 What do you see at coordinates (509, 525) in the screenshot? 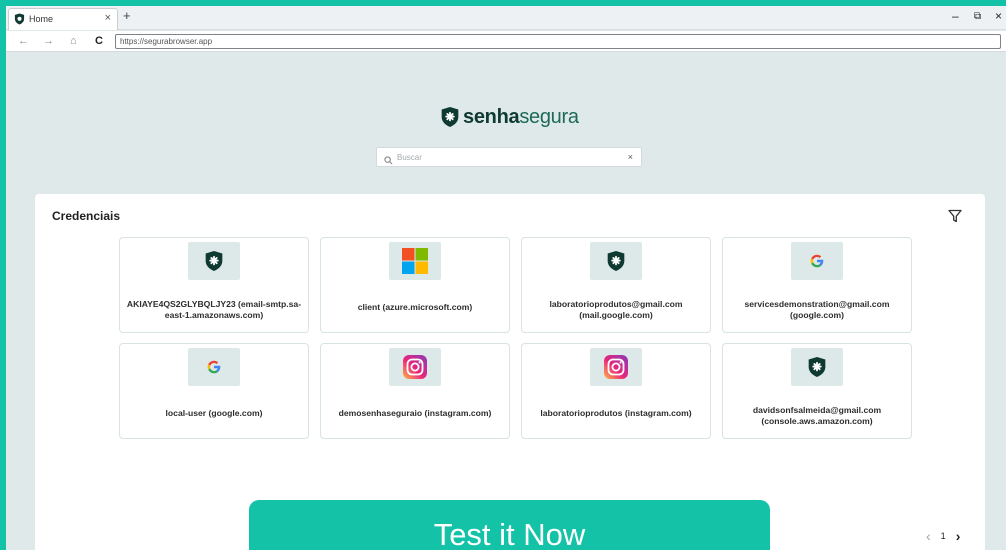
I see `test-it-now-button: Test it Now` at bounding box center [509, 525].